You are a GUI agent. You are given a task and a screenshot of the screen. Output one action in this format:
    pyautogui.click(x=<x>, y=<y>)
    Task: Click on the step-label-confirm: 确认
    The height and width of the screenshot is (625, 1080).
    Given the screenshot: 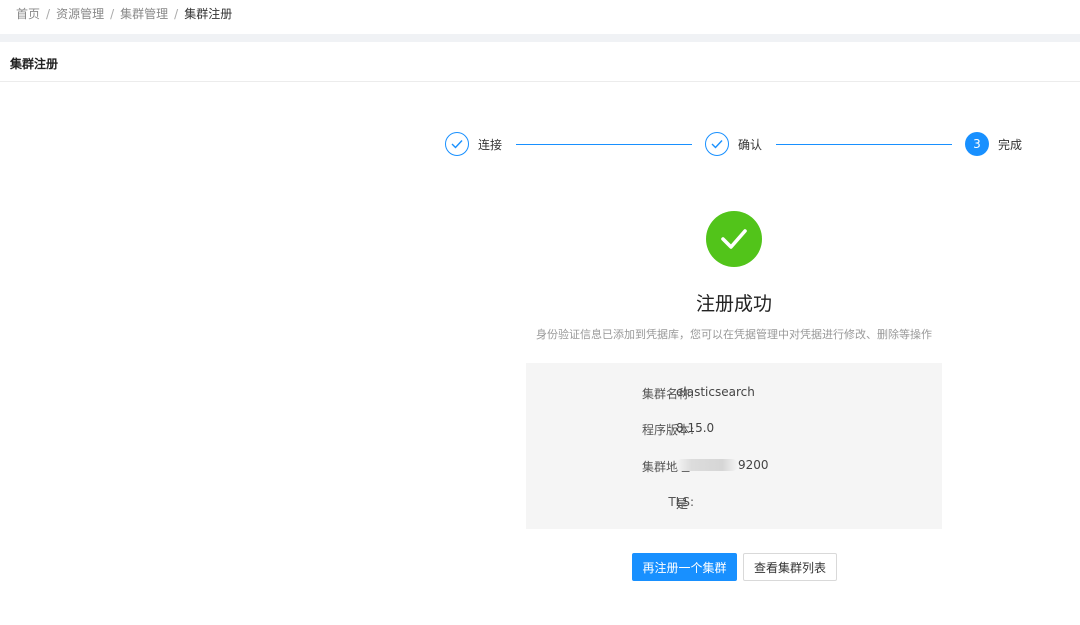 What is the action you would take?
    pyautogui.click(x=750, y=144)
    